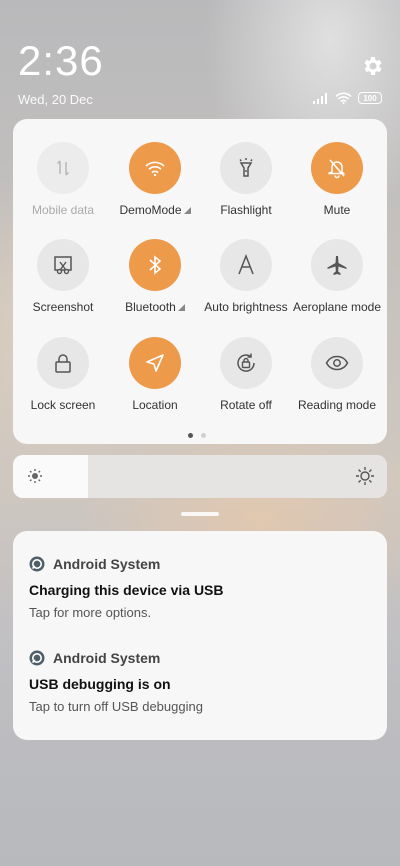 This screenshot has width=400, height=866. Describe the element at coordinates (246, 210) in the screenshot. I see `tile-label: Flashlight` at that location.